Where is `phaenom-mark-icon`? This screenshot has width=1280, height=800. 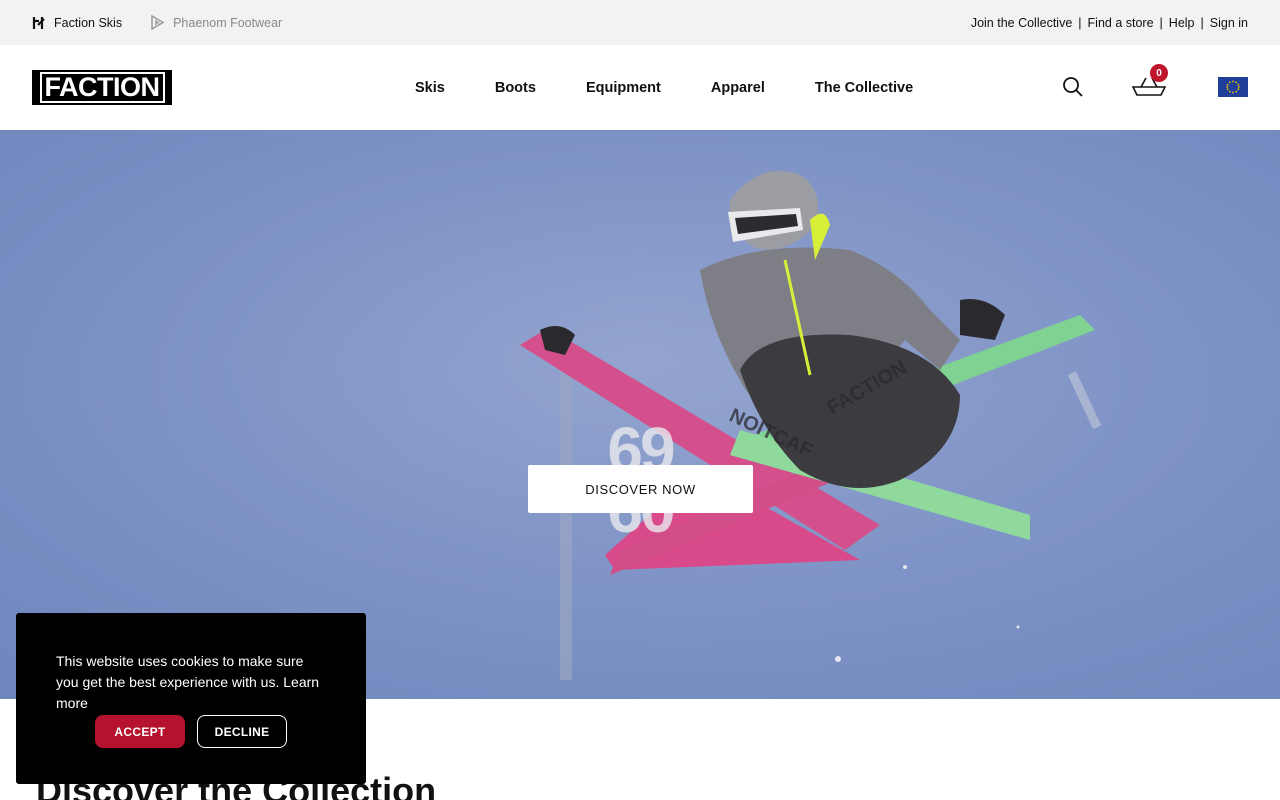 phaenom-mark-icon is located at coordinates (158, 22).